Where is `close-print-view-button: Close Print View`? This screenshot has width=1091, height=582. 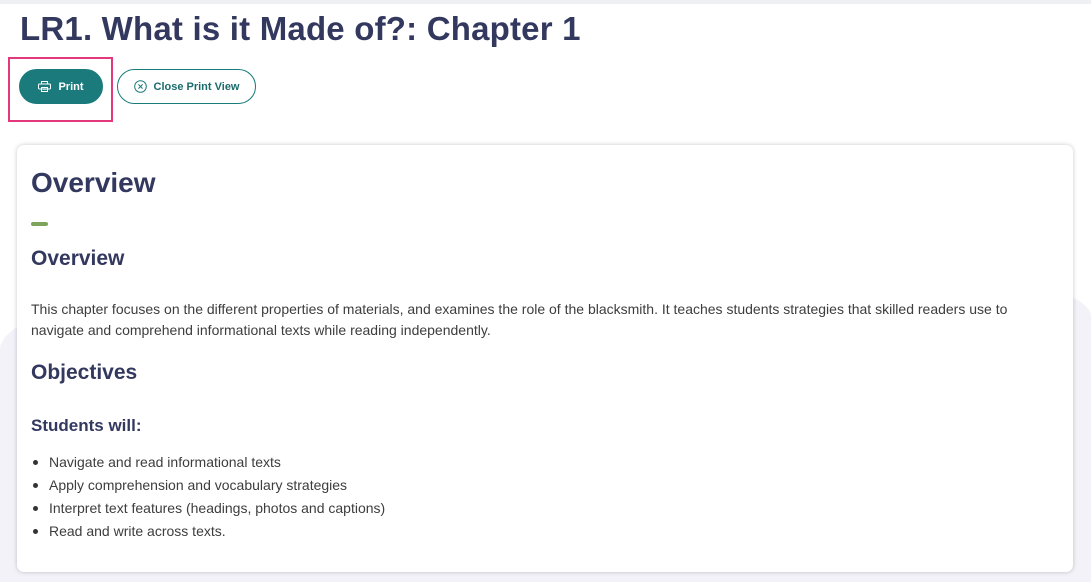 close-print-view-button: Close Print View is located at coordinates (186, 86).